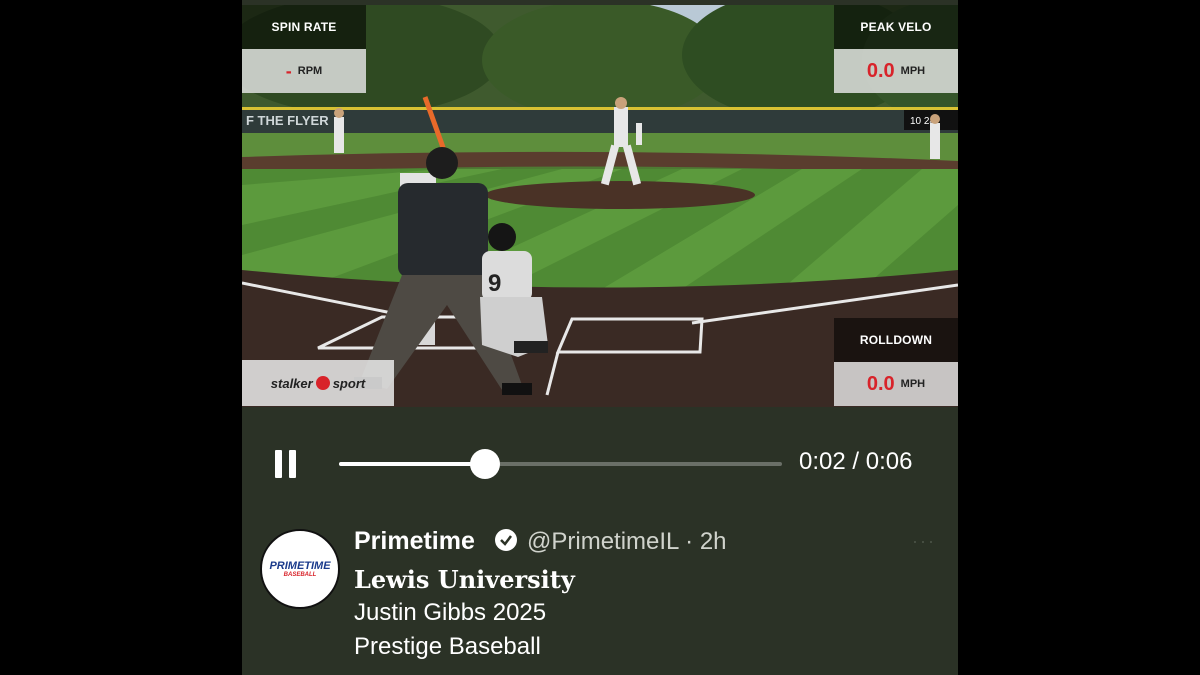  What do you see at coordinates (856, 461) in the screenshot?
I see `time-display: 0:02 / 0:06` at bounding box center [856, 461].